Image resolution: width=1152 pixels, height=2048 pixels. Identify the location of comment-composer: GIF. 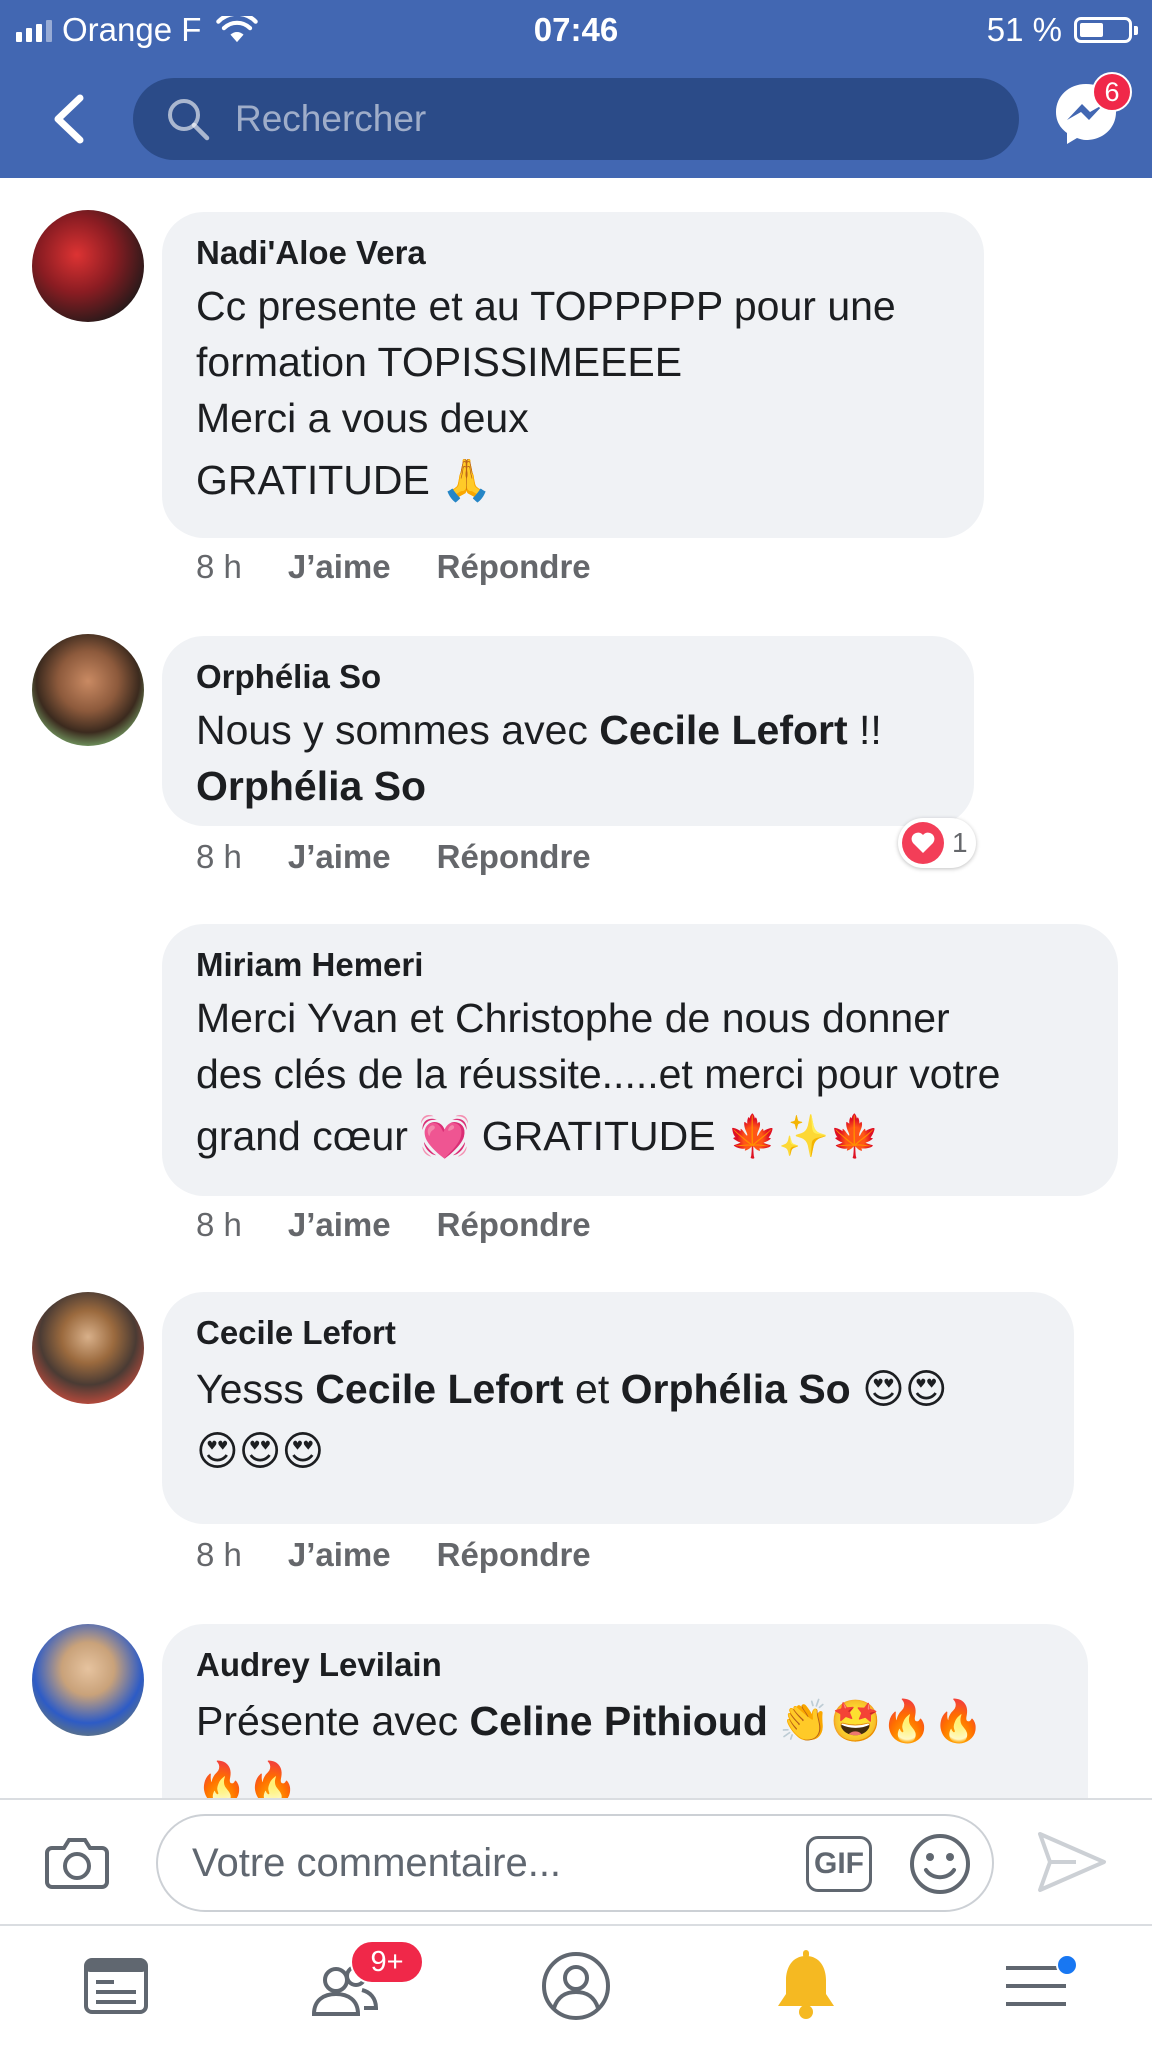
(576, 1861).